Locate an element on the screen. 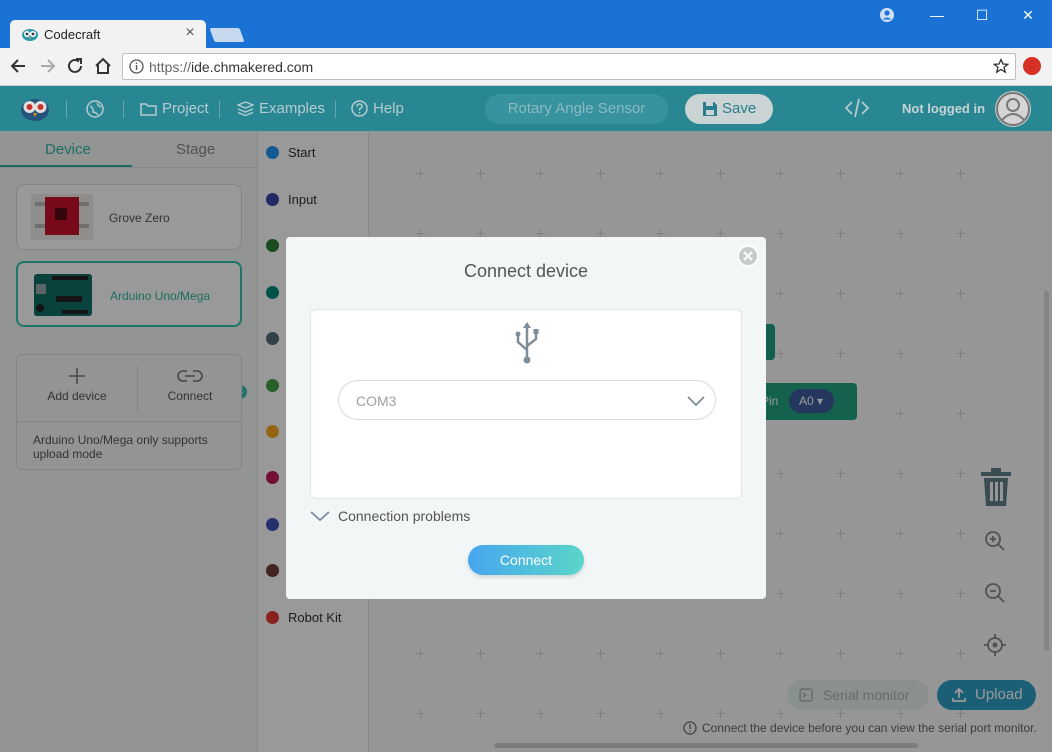 Image resolution: width=1052 pixels, height=752 pixels. connection-problems-toggle: Connection problems is located at coordinates (390, 516).